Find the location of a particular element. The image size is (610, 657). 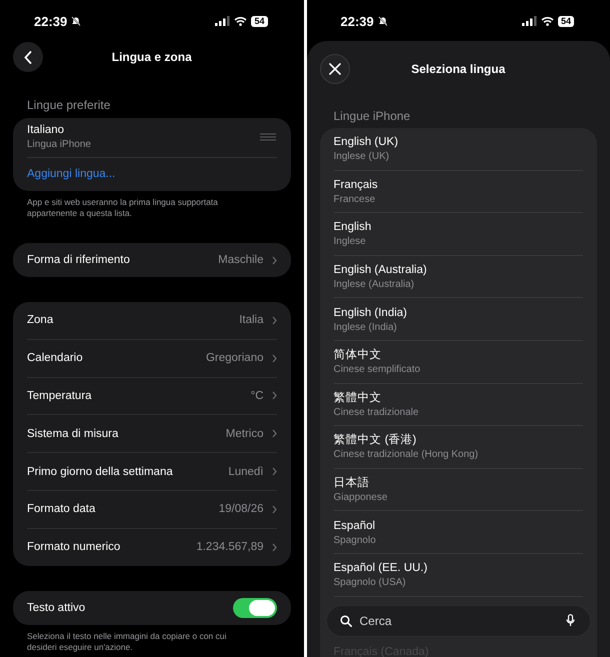

setting-label: Primo giorno della settimana is located at coordinates (100, 472).